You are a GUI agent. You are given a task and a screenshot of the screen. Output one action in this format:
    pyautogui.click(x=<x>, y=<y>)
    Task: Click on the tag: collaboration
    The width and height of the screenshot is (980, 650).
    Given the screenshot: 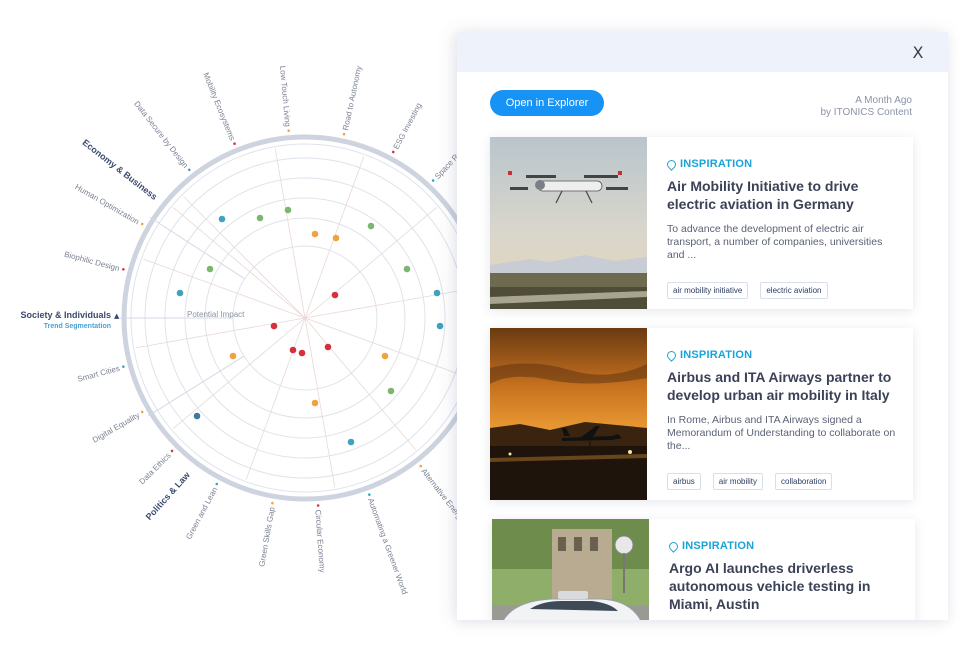 What is the action you would take?
    pyautogui.click(x=804, y=481)
    